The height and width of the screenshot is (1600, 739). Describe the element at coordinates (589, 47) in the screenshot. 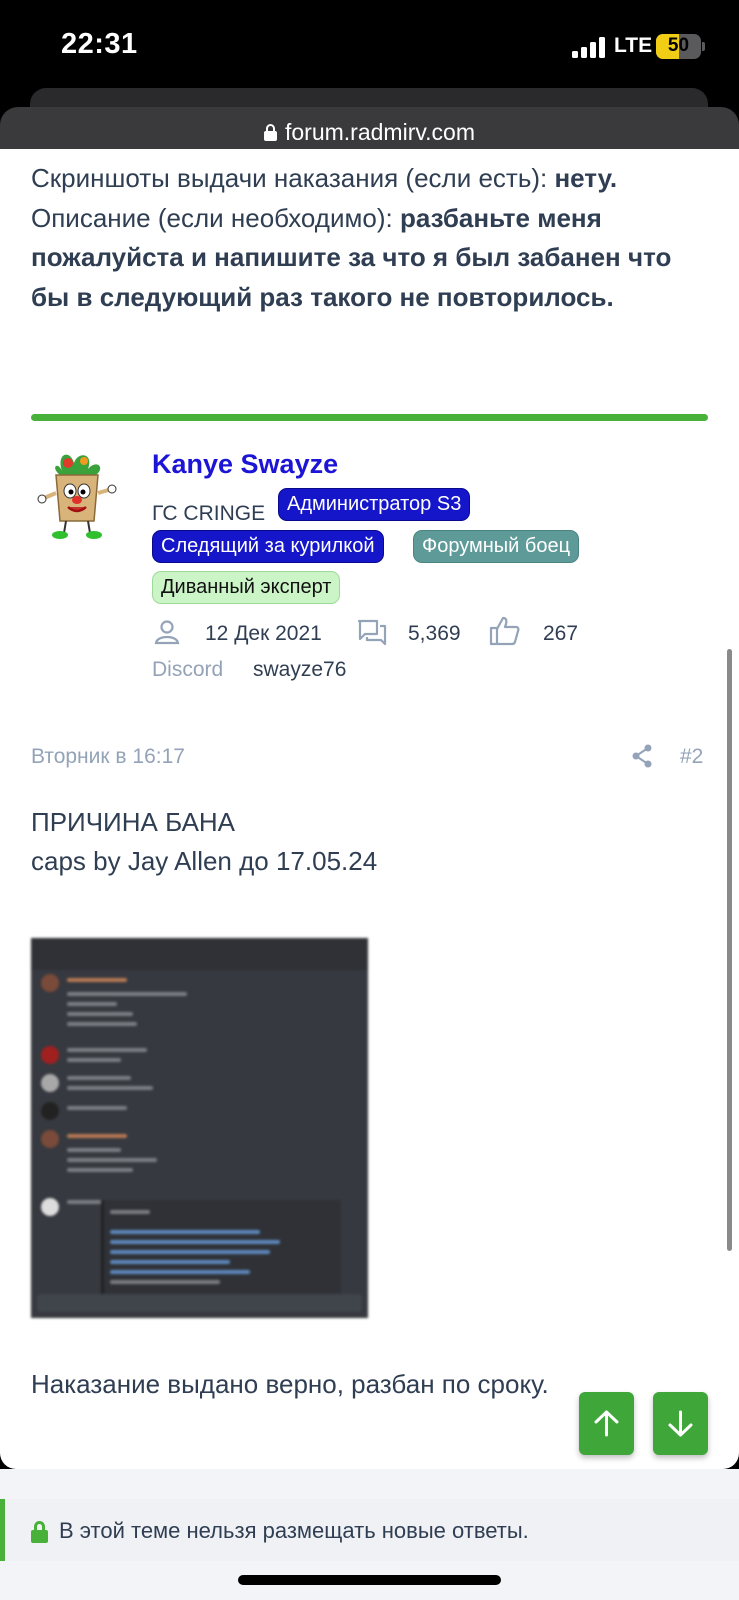

I see `signal-icon` at that location.